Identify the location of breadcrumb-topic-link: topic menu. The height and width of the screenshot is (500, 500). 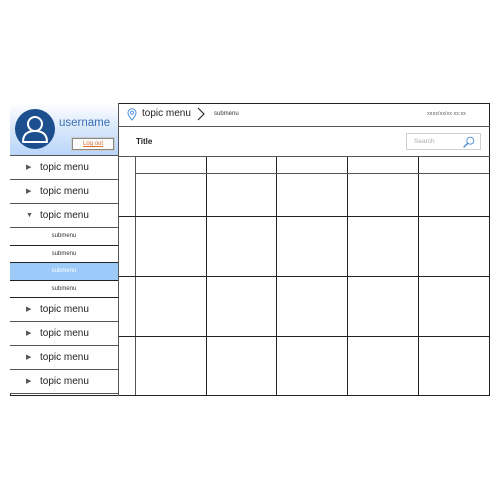
(166, 113).